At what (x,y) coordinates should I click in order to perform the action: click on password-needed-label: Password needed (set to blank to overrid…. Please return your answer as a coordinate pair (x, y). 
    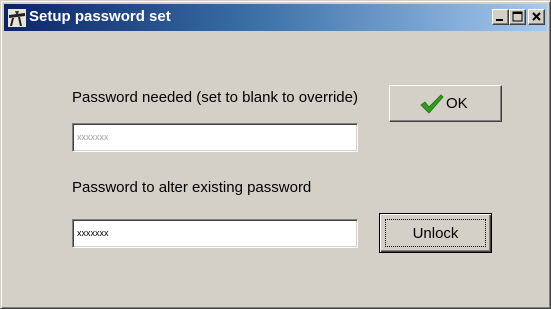
    Looking at the image, I should click on (215, 97).